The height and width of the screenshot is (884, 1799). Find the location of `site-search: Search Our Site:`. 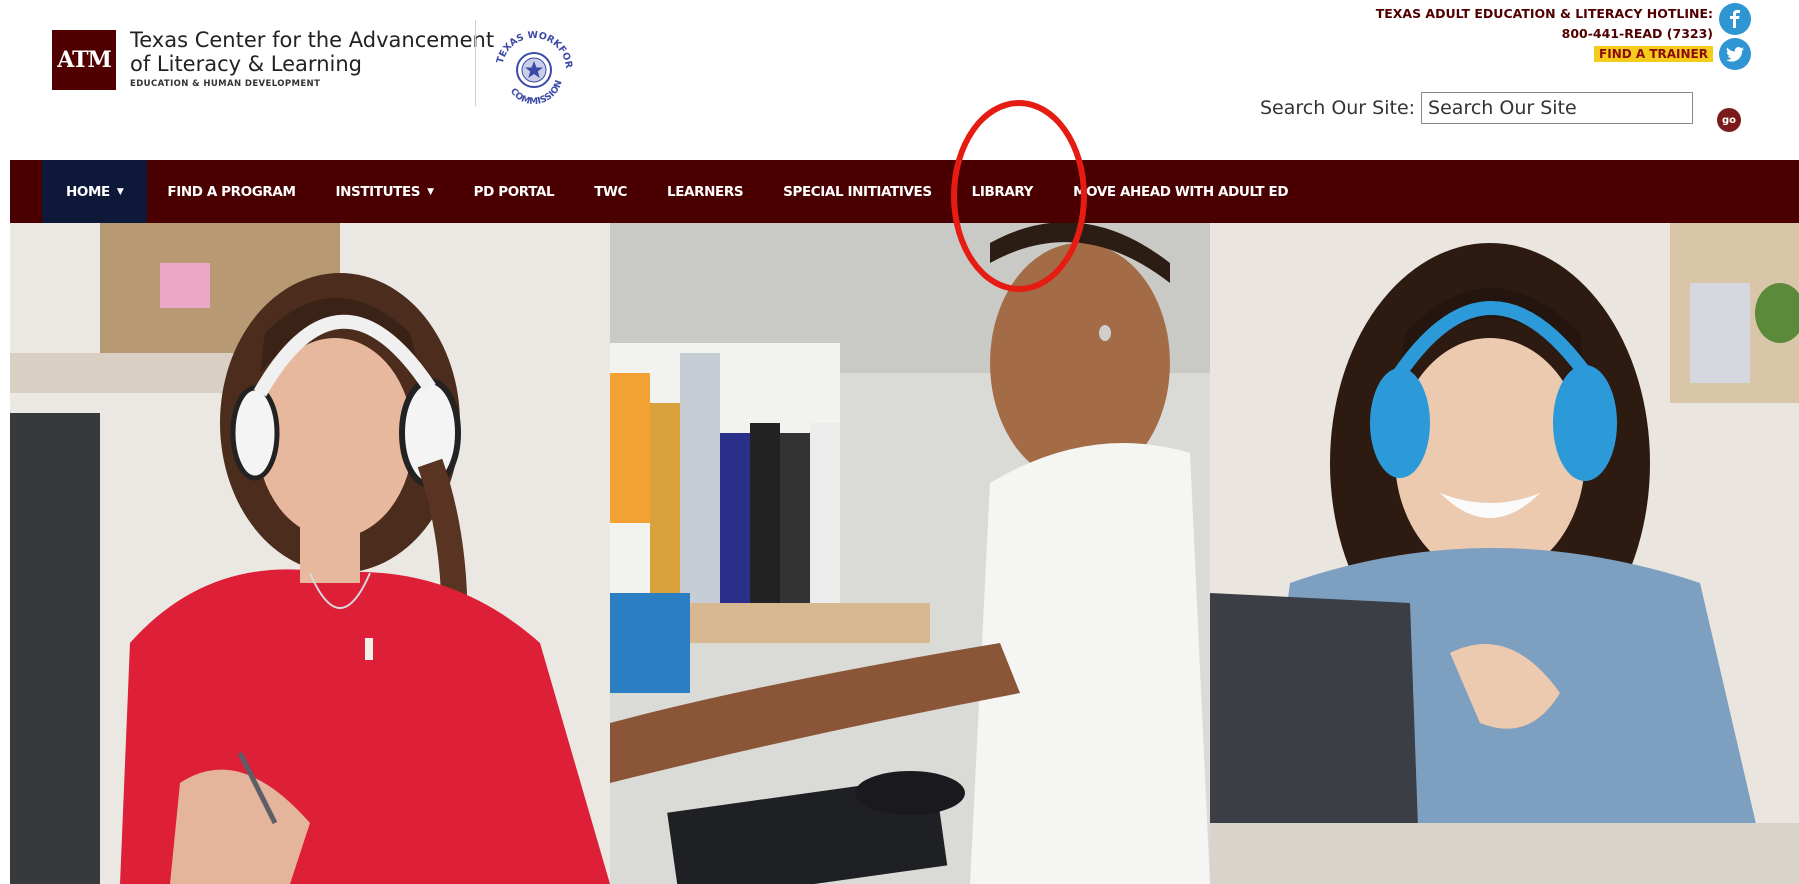

site-search: Search Our Site: is located at coordinates (1477, 108).